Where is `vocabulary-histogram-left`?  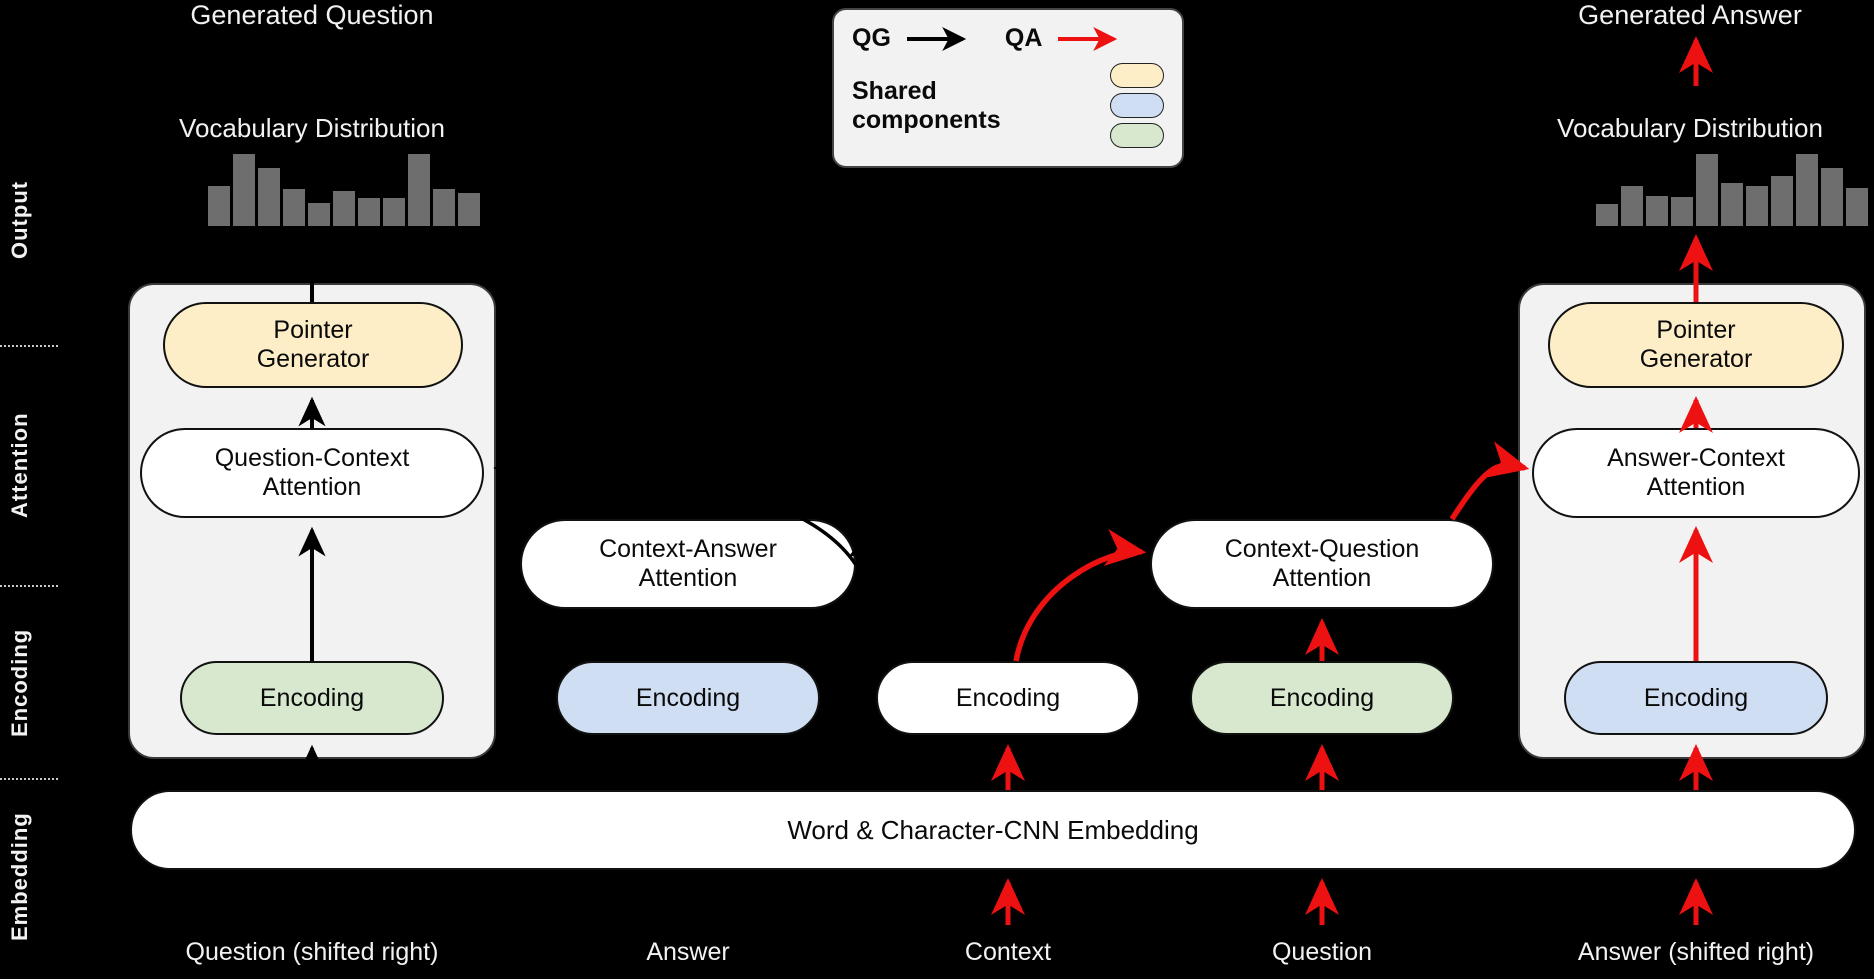
vocabulary-histogram-left is located at coordinates (344, 186).